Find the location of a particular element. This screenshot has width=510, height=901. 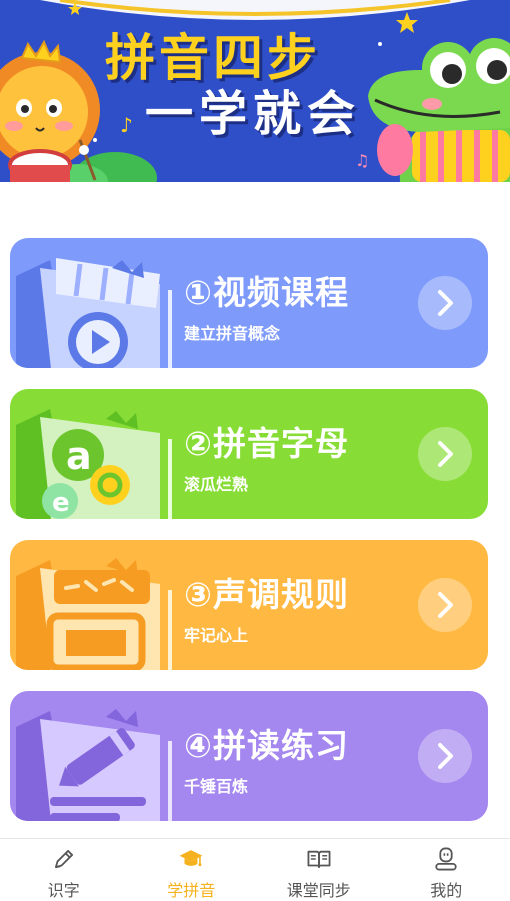

tab-literacy: 识字 is located at coordinates (64, 870).